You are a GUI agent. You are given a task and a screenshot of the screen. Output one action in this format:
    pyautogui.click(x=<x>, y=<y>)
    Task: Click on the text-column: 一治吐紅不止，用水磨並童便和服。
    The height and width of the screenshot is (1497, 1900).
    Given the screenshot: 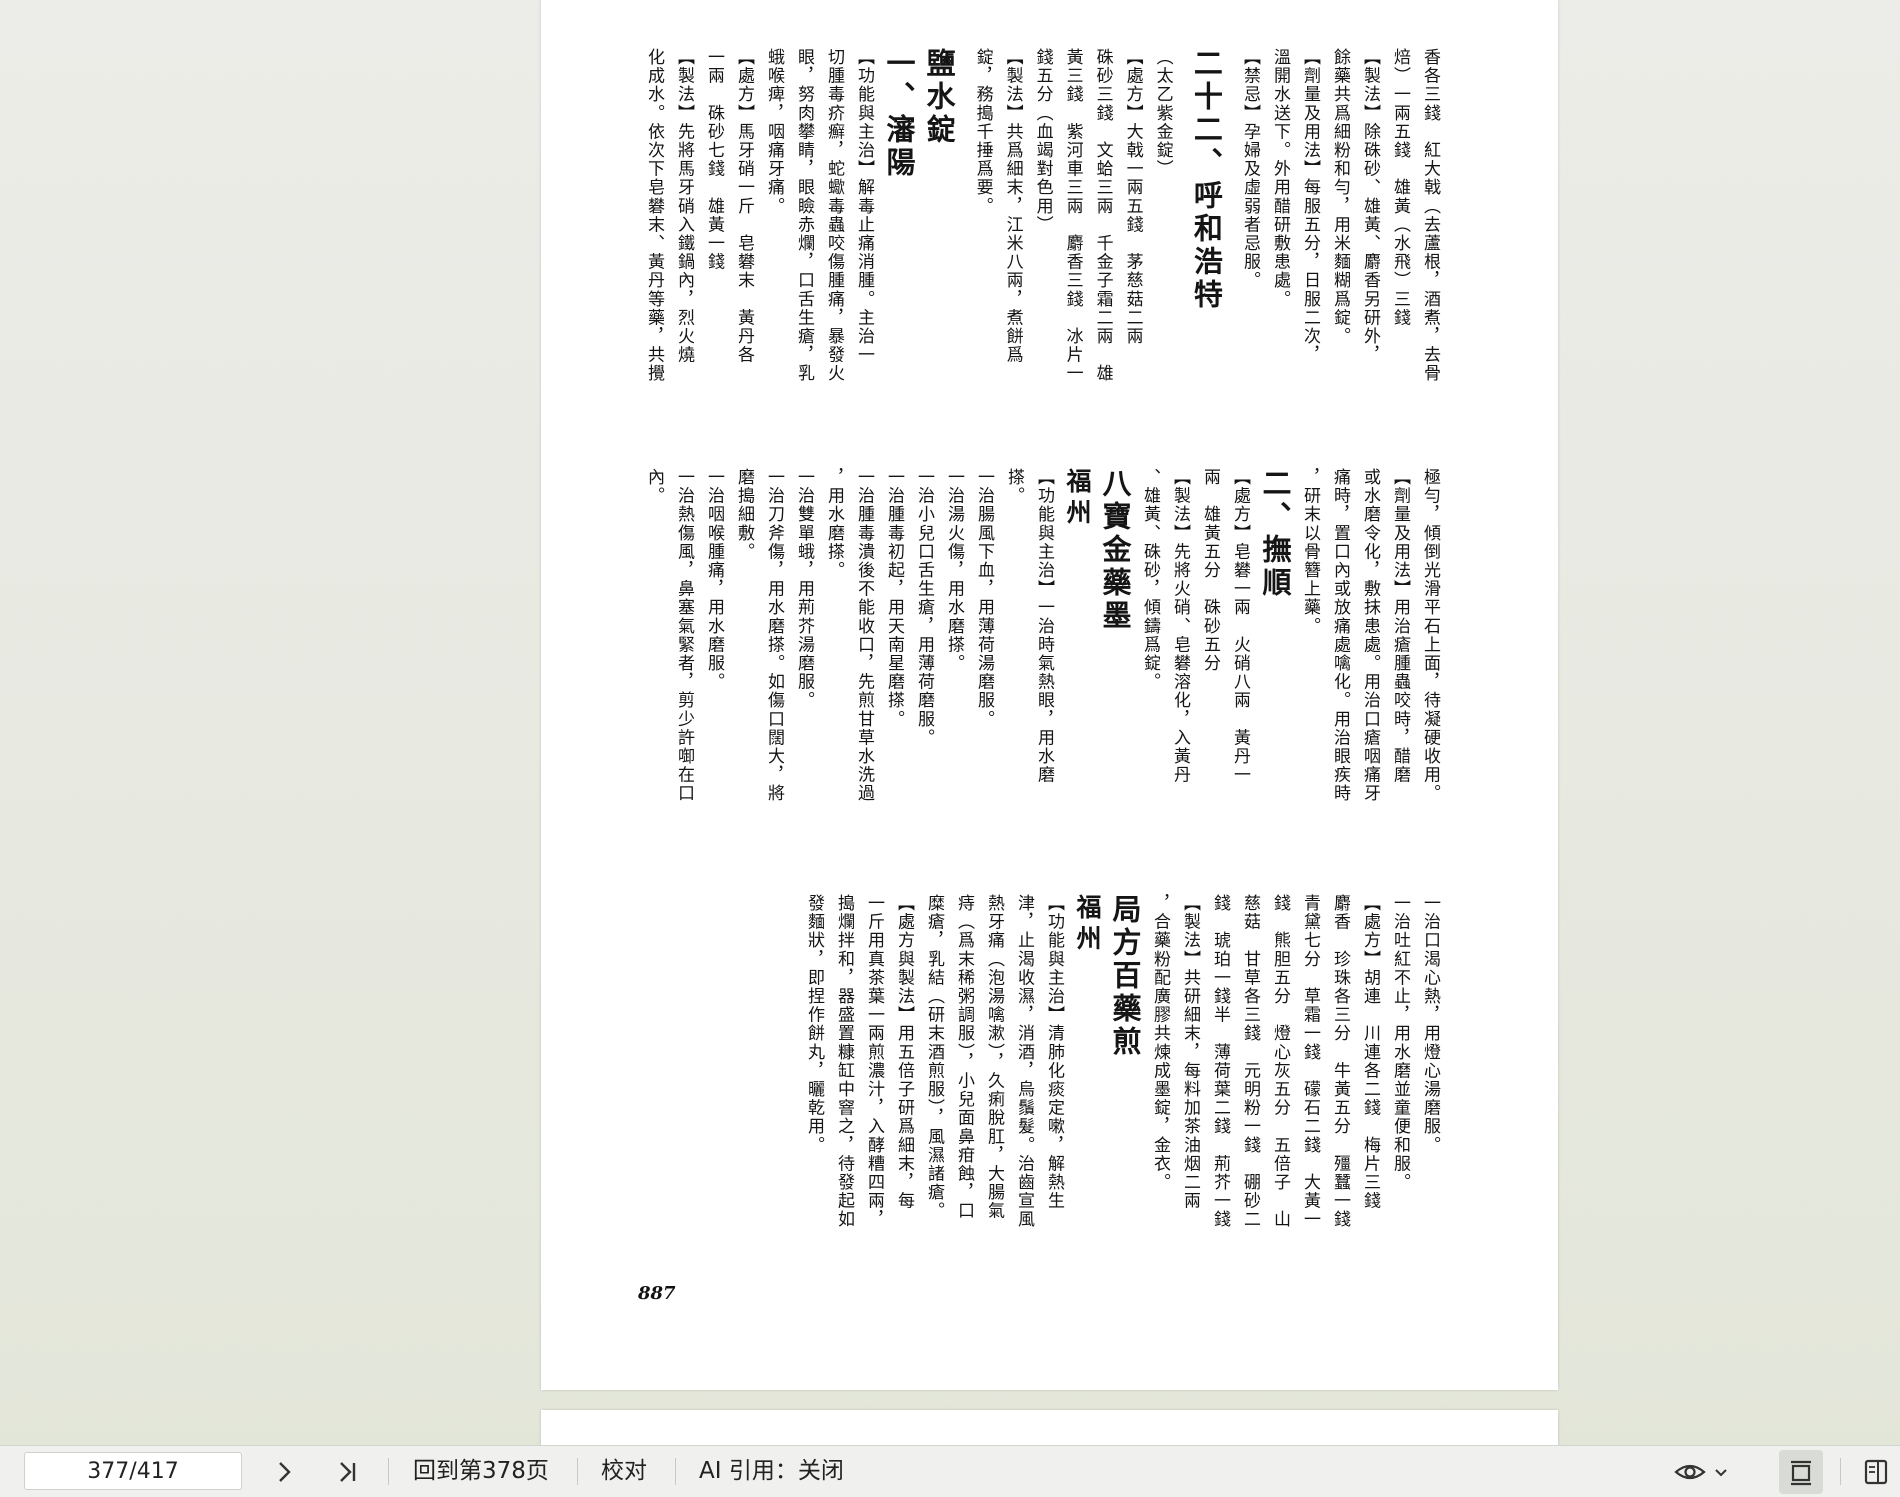 What is the action you would take?
    pyautogui.click(x=1400, y=1043)
    